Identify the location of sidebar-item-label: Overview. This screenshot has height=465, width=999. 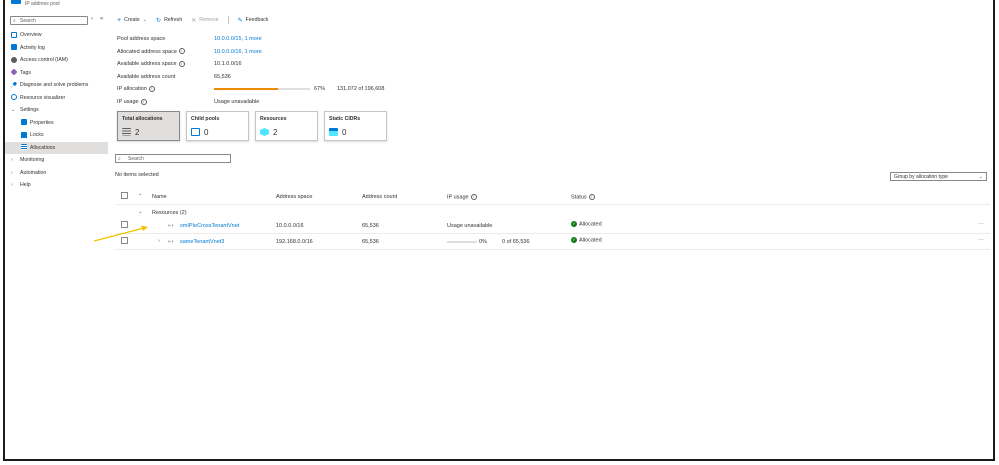
(31, 35).